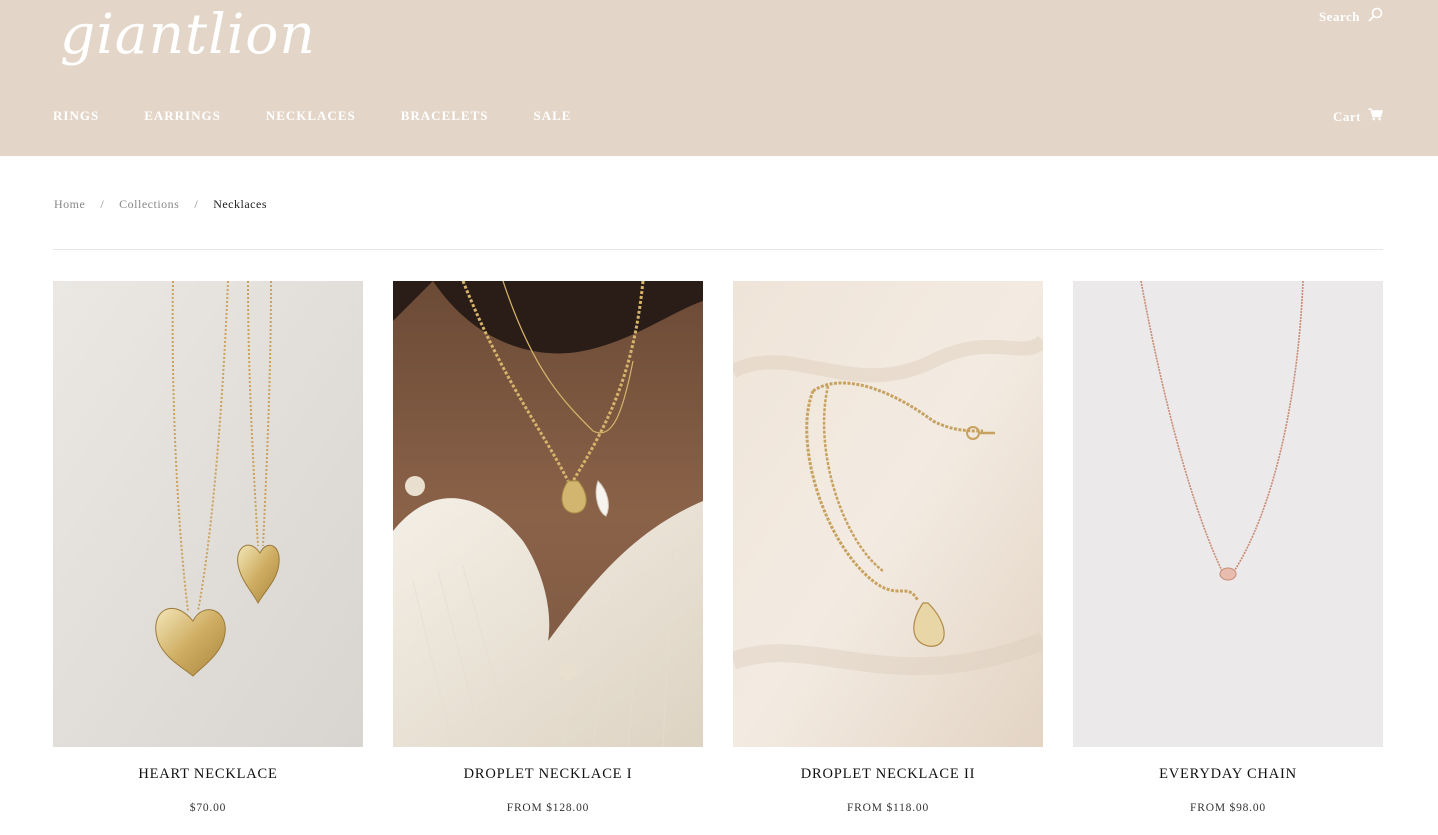 Image resolution: width=1438 pixels, height=835 pixels. I want to click on product-price: FROM $98.00, so click(1228, 808).